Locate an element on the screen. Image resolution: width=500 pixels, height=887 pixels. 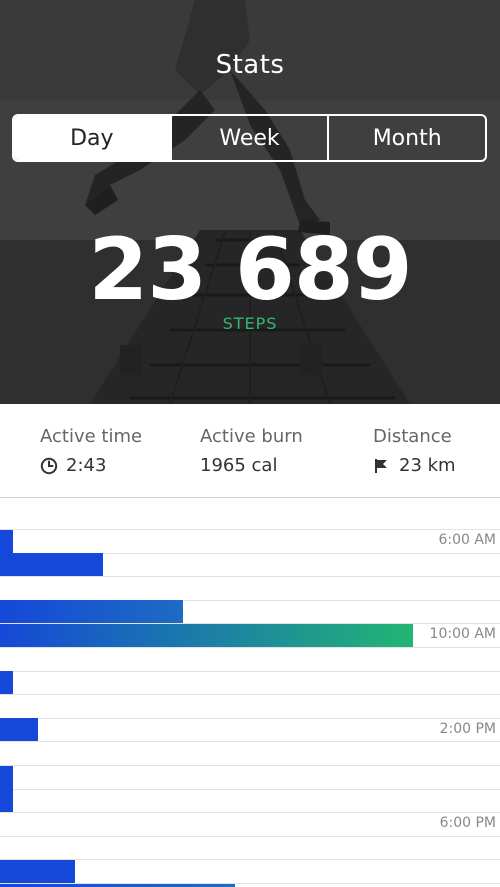
active-time-label: Active time is located at coordinates (91, 436).